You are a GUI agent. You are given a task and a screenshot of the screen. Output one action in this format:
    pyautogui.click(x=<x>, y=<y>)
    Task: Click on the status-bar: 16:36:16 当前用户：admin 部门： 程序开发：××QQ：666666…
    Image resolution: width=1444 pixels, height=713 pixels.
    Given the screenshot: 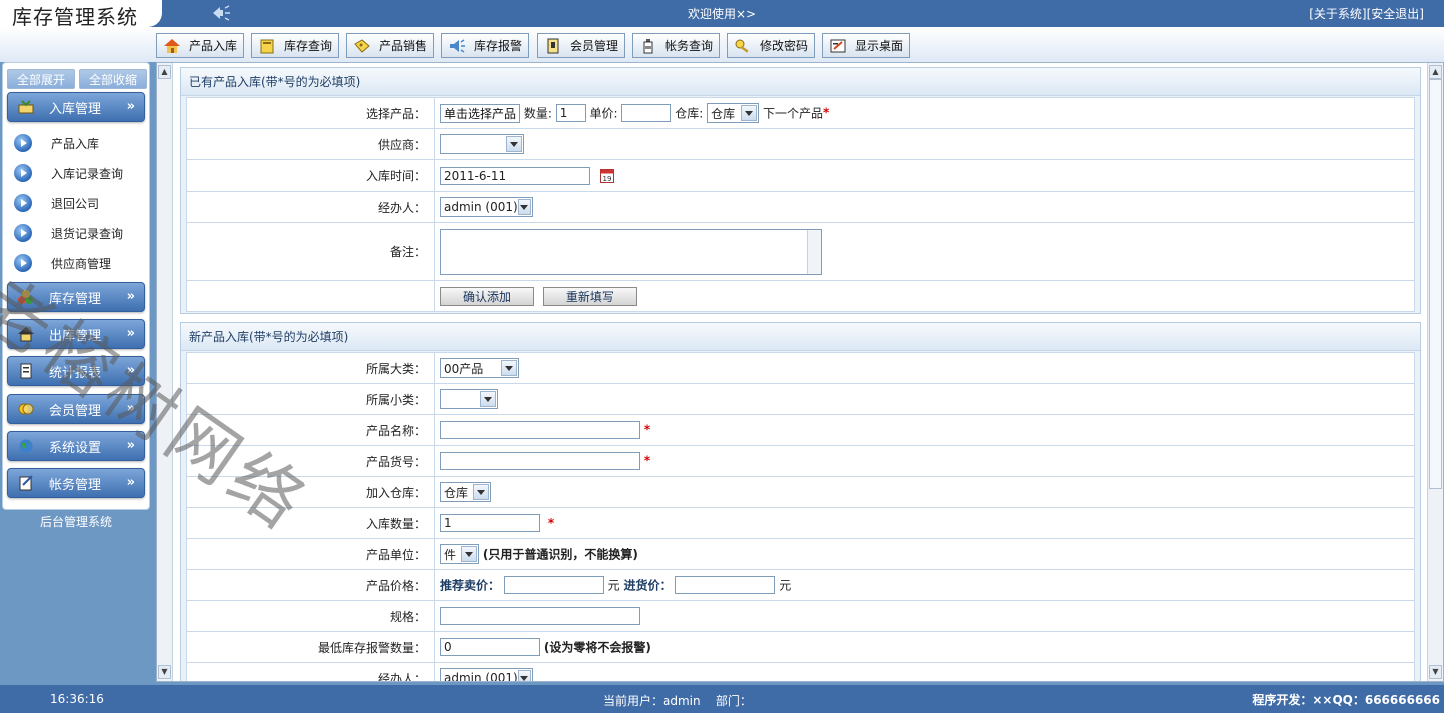 What is the action you would take?
    pyautogui.click(x=722, y=699)
    